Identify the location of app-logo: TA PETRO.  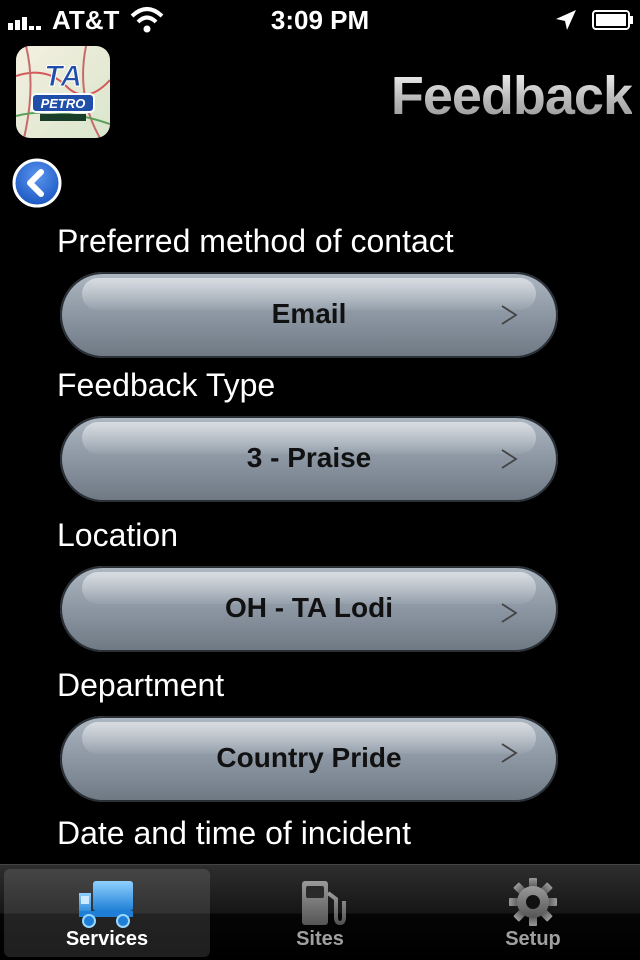
(63, 92).